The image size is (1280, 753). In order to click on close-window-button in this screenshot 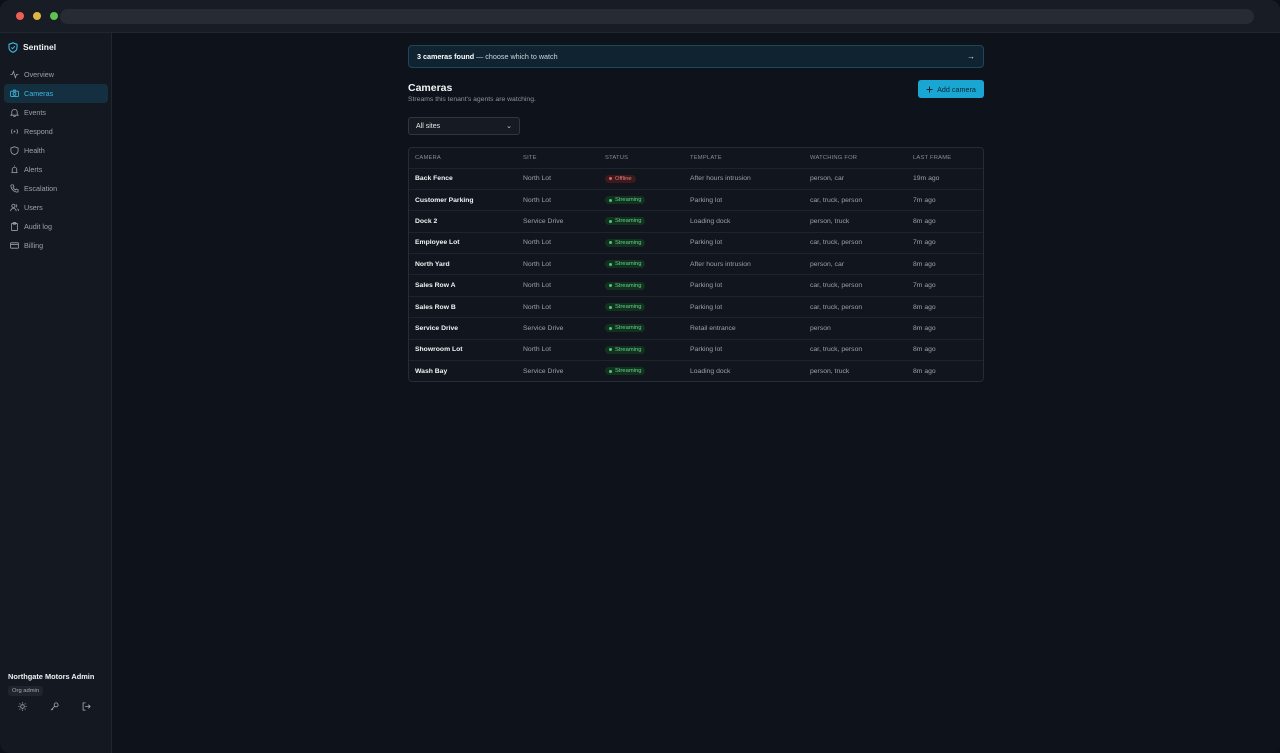, I will do `click(20, 16)`.